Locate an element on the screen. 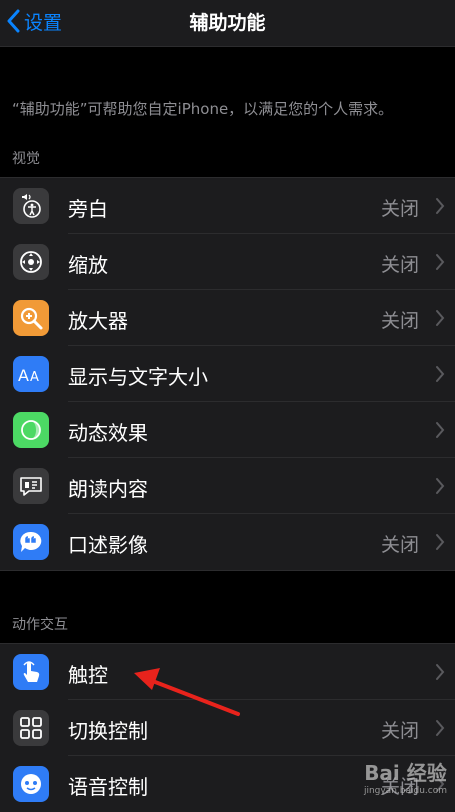  section-header-vision: 视觉 is located at coordinates (26, 159).